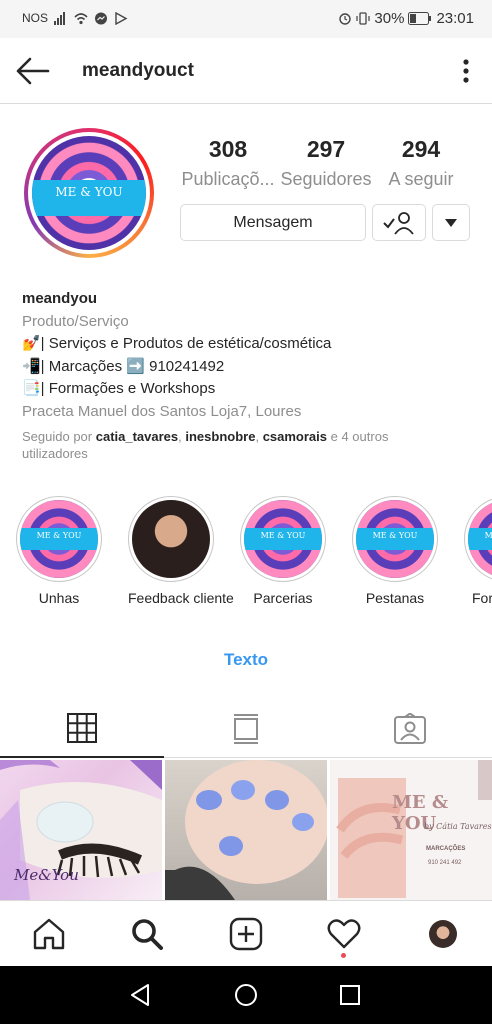  Describe the element at coordinates (121, 18) in the screenshot. I see `play-store-icon` at that location.